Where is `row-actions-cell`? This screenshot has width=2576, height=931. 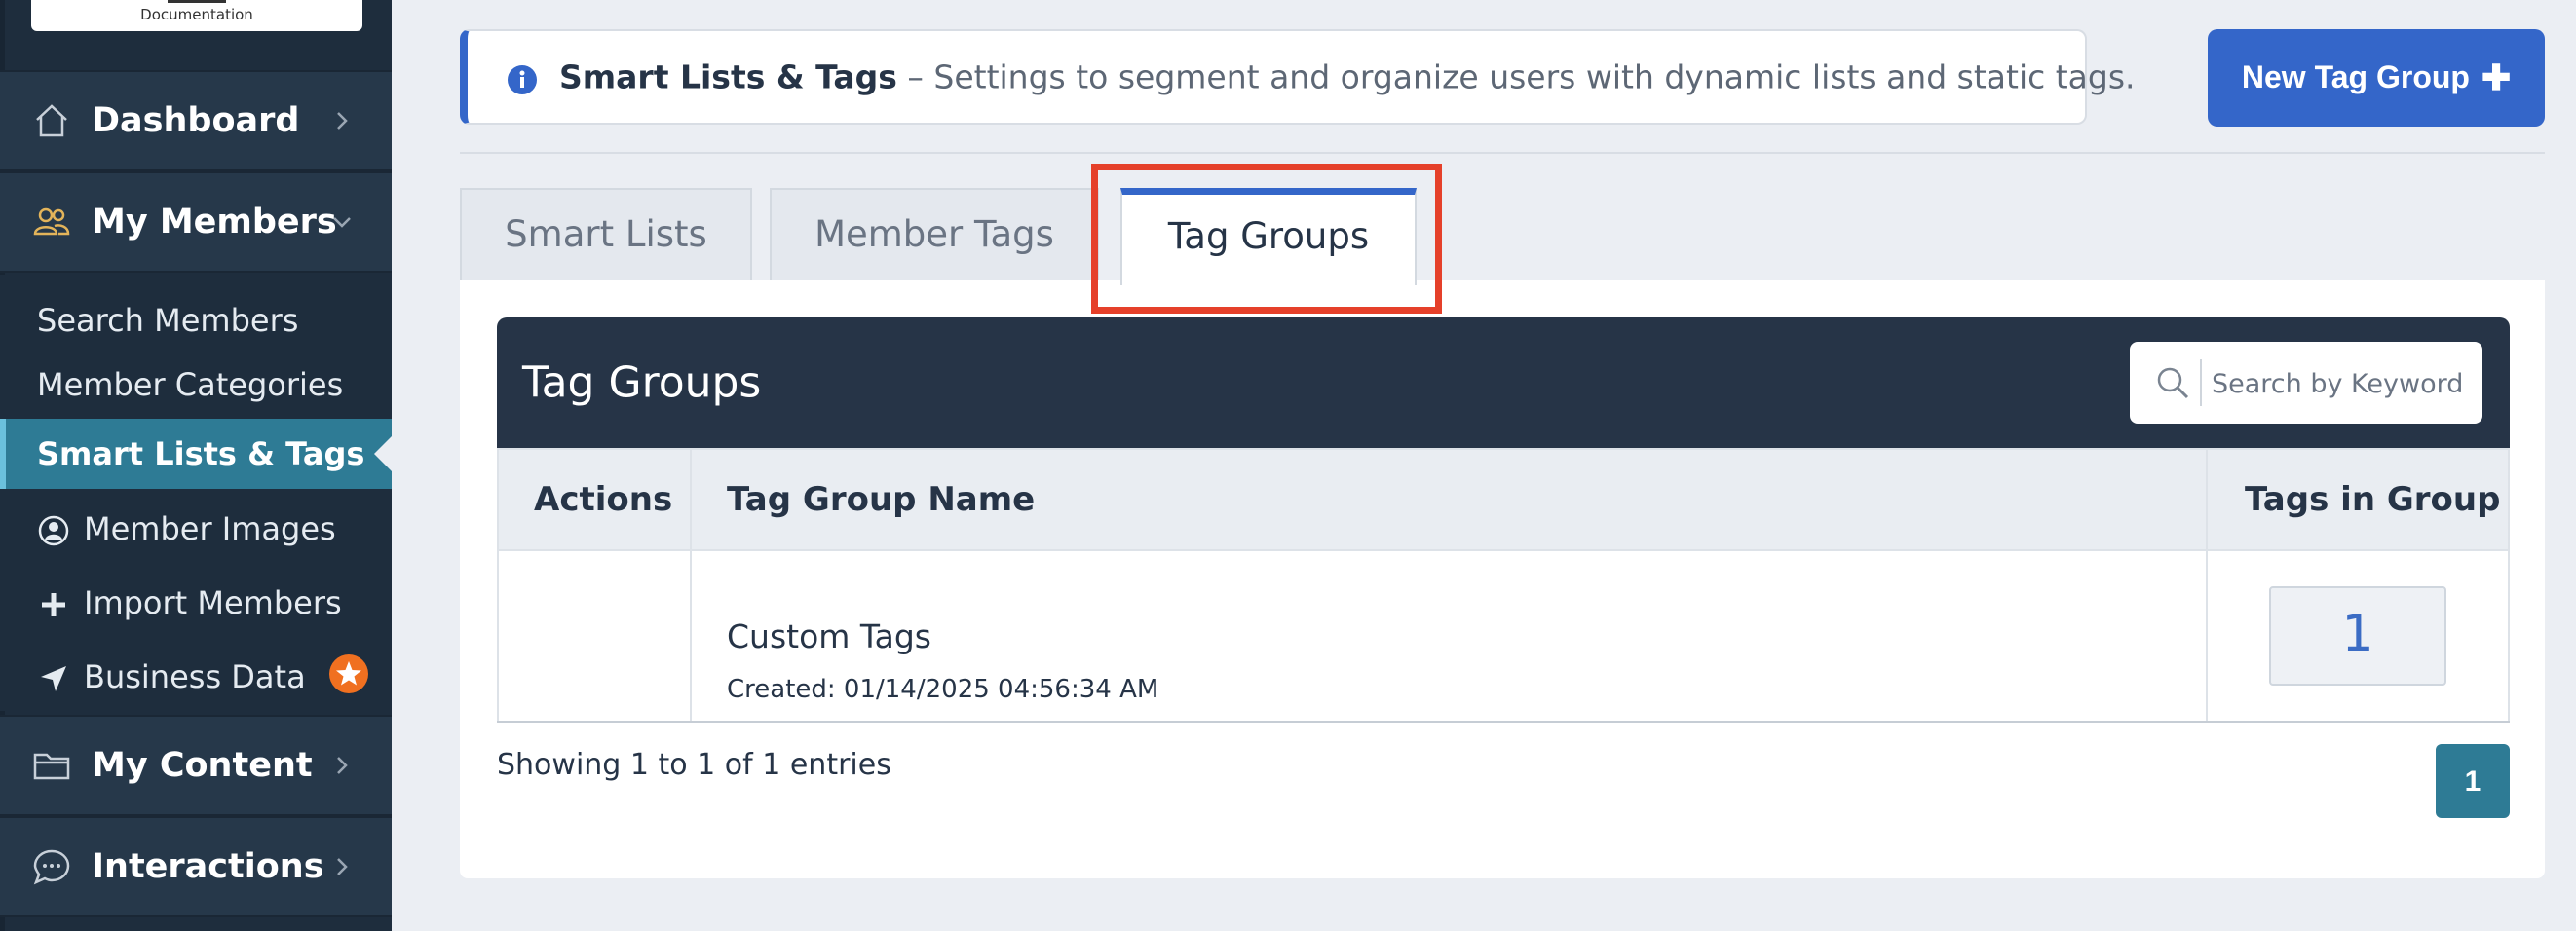
row-actions-cell is located at coordinates (594, 636).